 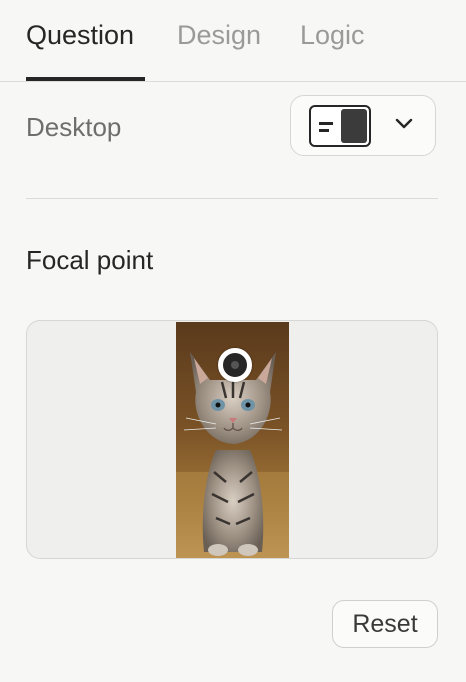 I want to click on tab-bar: Question Design Logic, so click(x=233, y=41).